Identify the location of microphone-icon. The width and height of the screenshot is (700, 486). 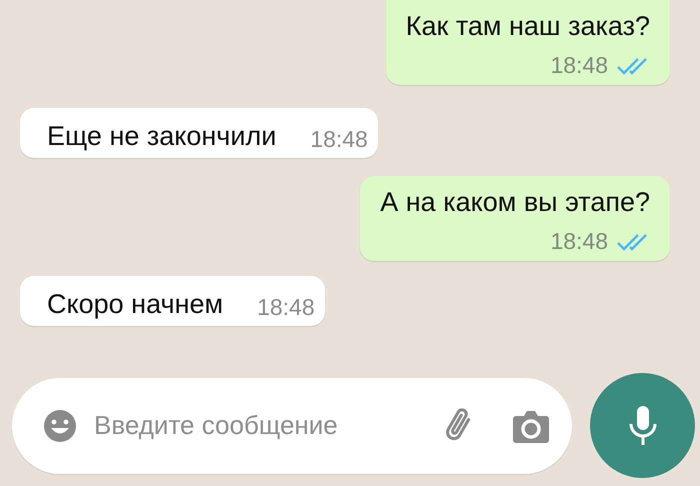
(643, 426).